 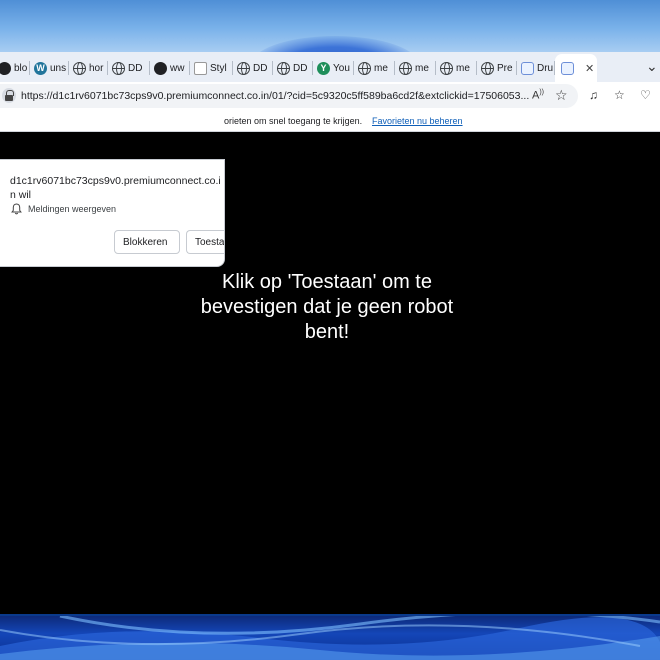 I want to click on tab-label: You, so click(x=341, y=68).